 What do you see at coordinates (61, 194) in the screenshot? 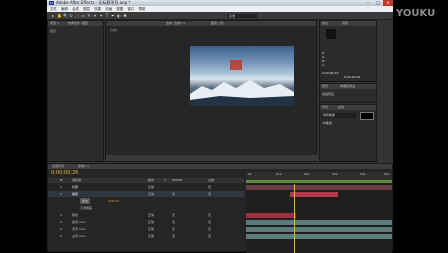
I see `layer-num: 2` at bounding box center [61, 194].